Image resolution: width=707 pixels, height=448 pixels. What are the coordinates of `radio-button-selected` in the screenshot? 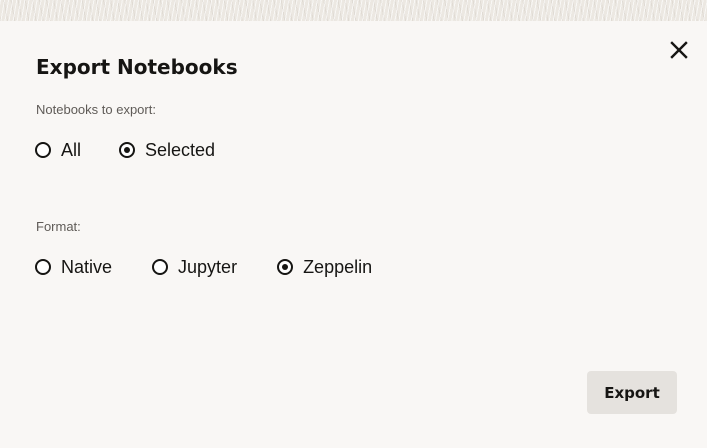 It's located at (127, 150).